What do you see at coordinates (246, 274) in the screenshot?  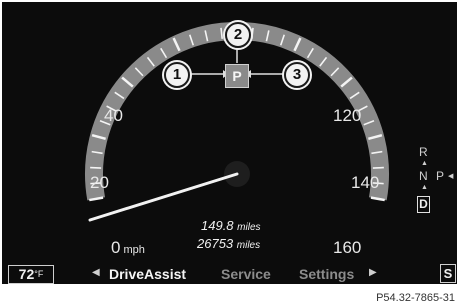 I see `menu-service: Service` at bounding box center [246, 274].